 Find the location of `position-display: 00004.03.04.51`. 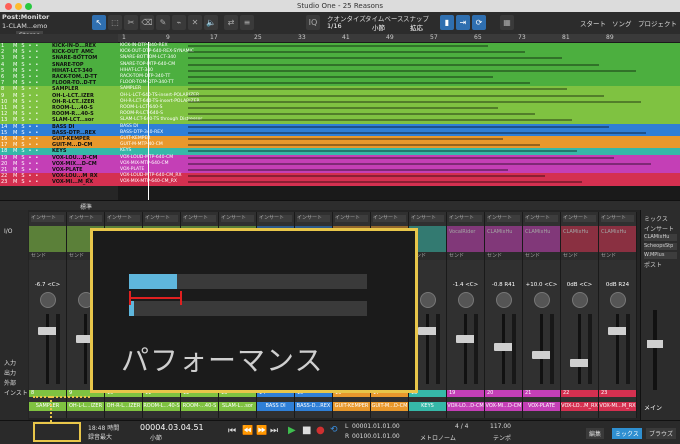

position-display: 00004.03.04.51 is located at coordinates (172, 427).